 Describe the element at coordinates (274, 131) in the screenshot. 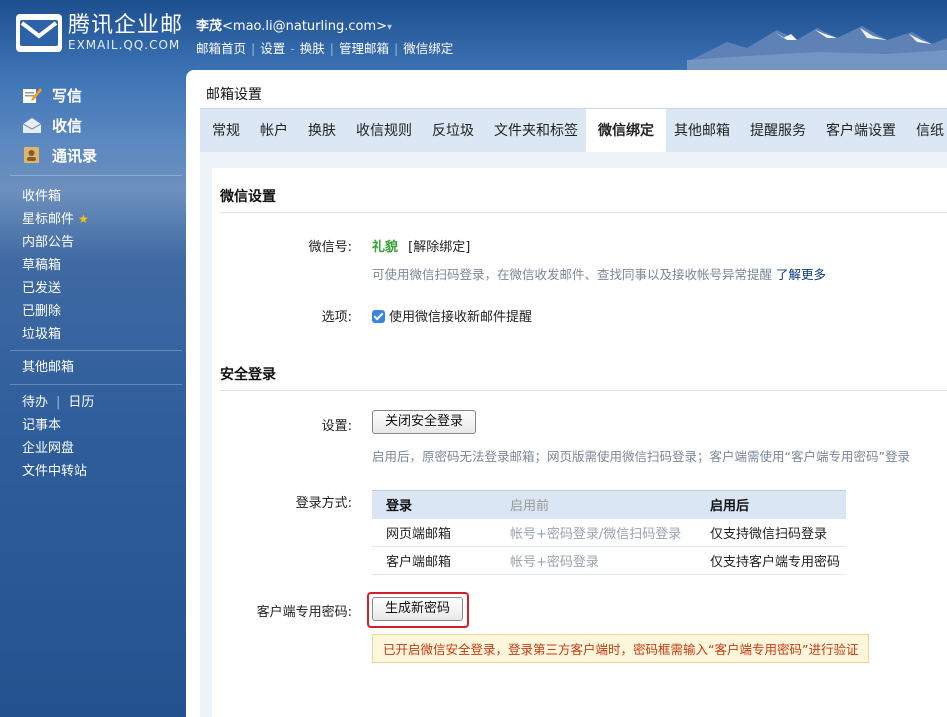

I see `tab-account: 帐户` at that location.